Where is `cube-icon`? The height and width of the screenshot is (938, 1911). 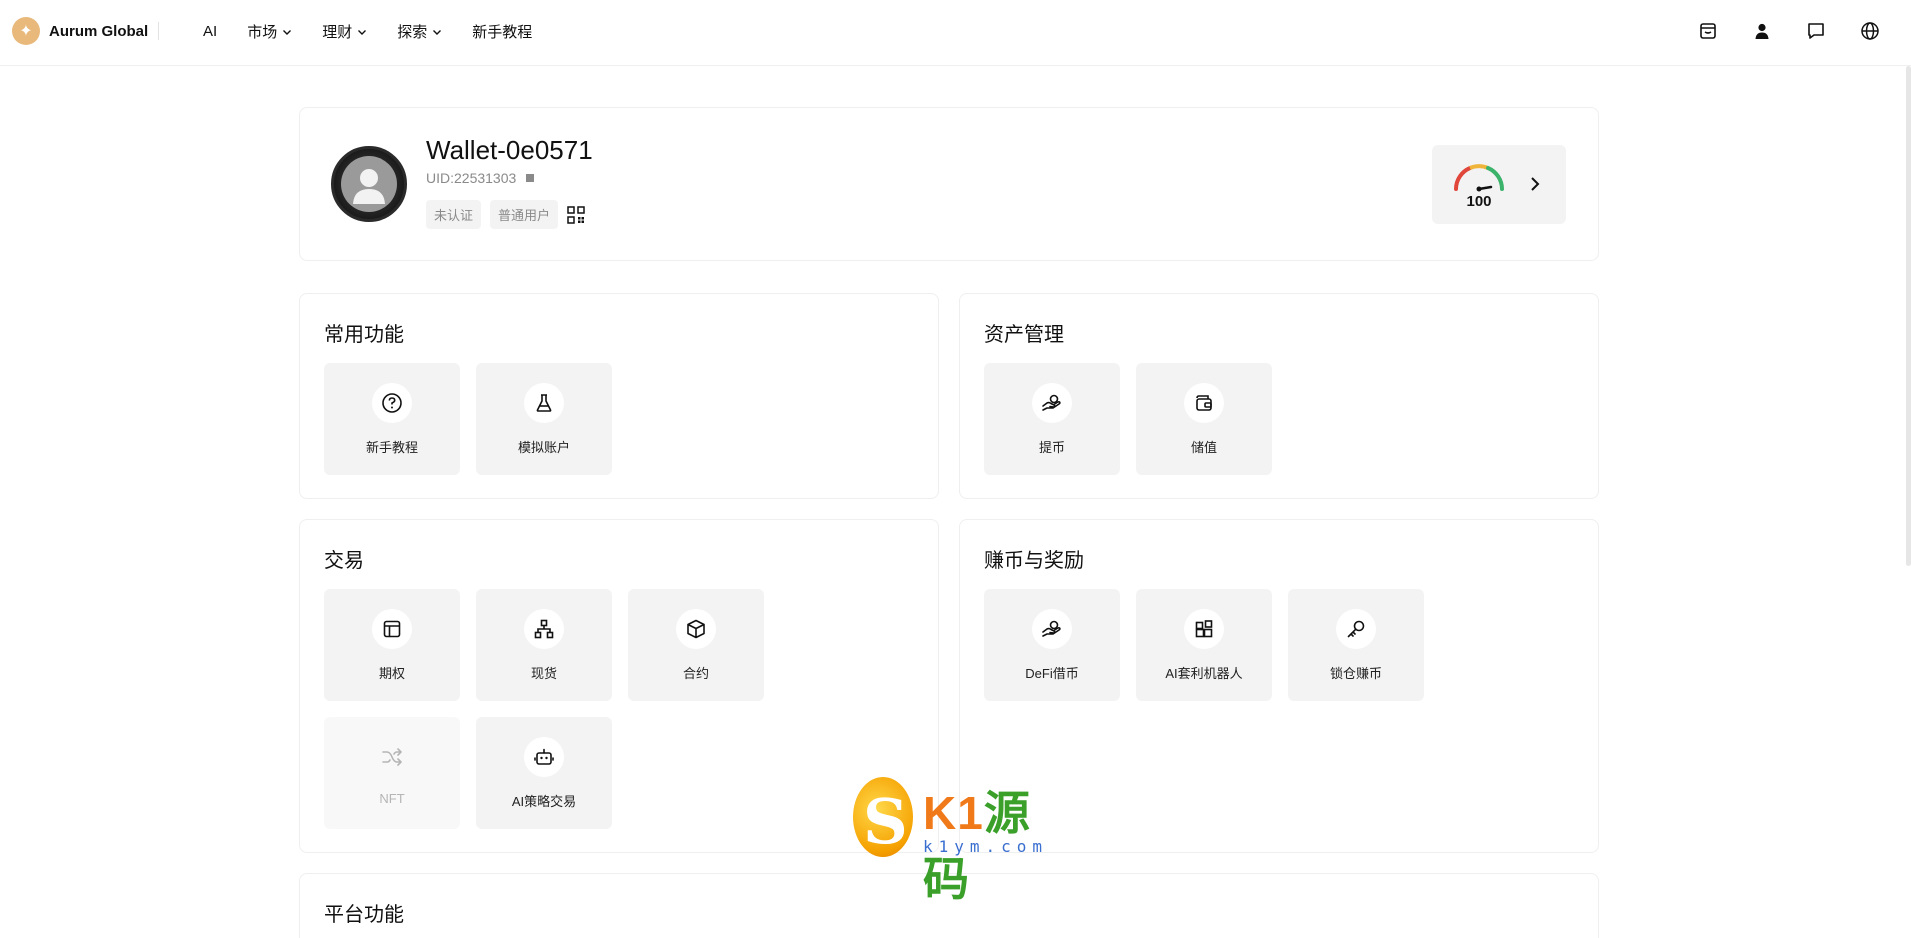
cube-icon is located at coordinates (696, 629).